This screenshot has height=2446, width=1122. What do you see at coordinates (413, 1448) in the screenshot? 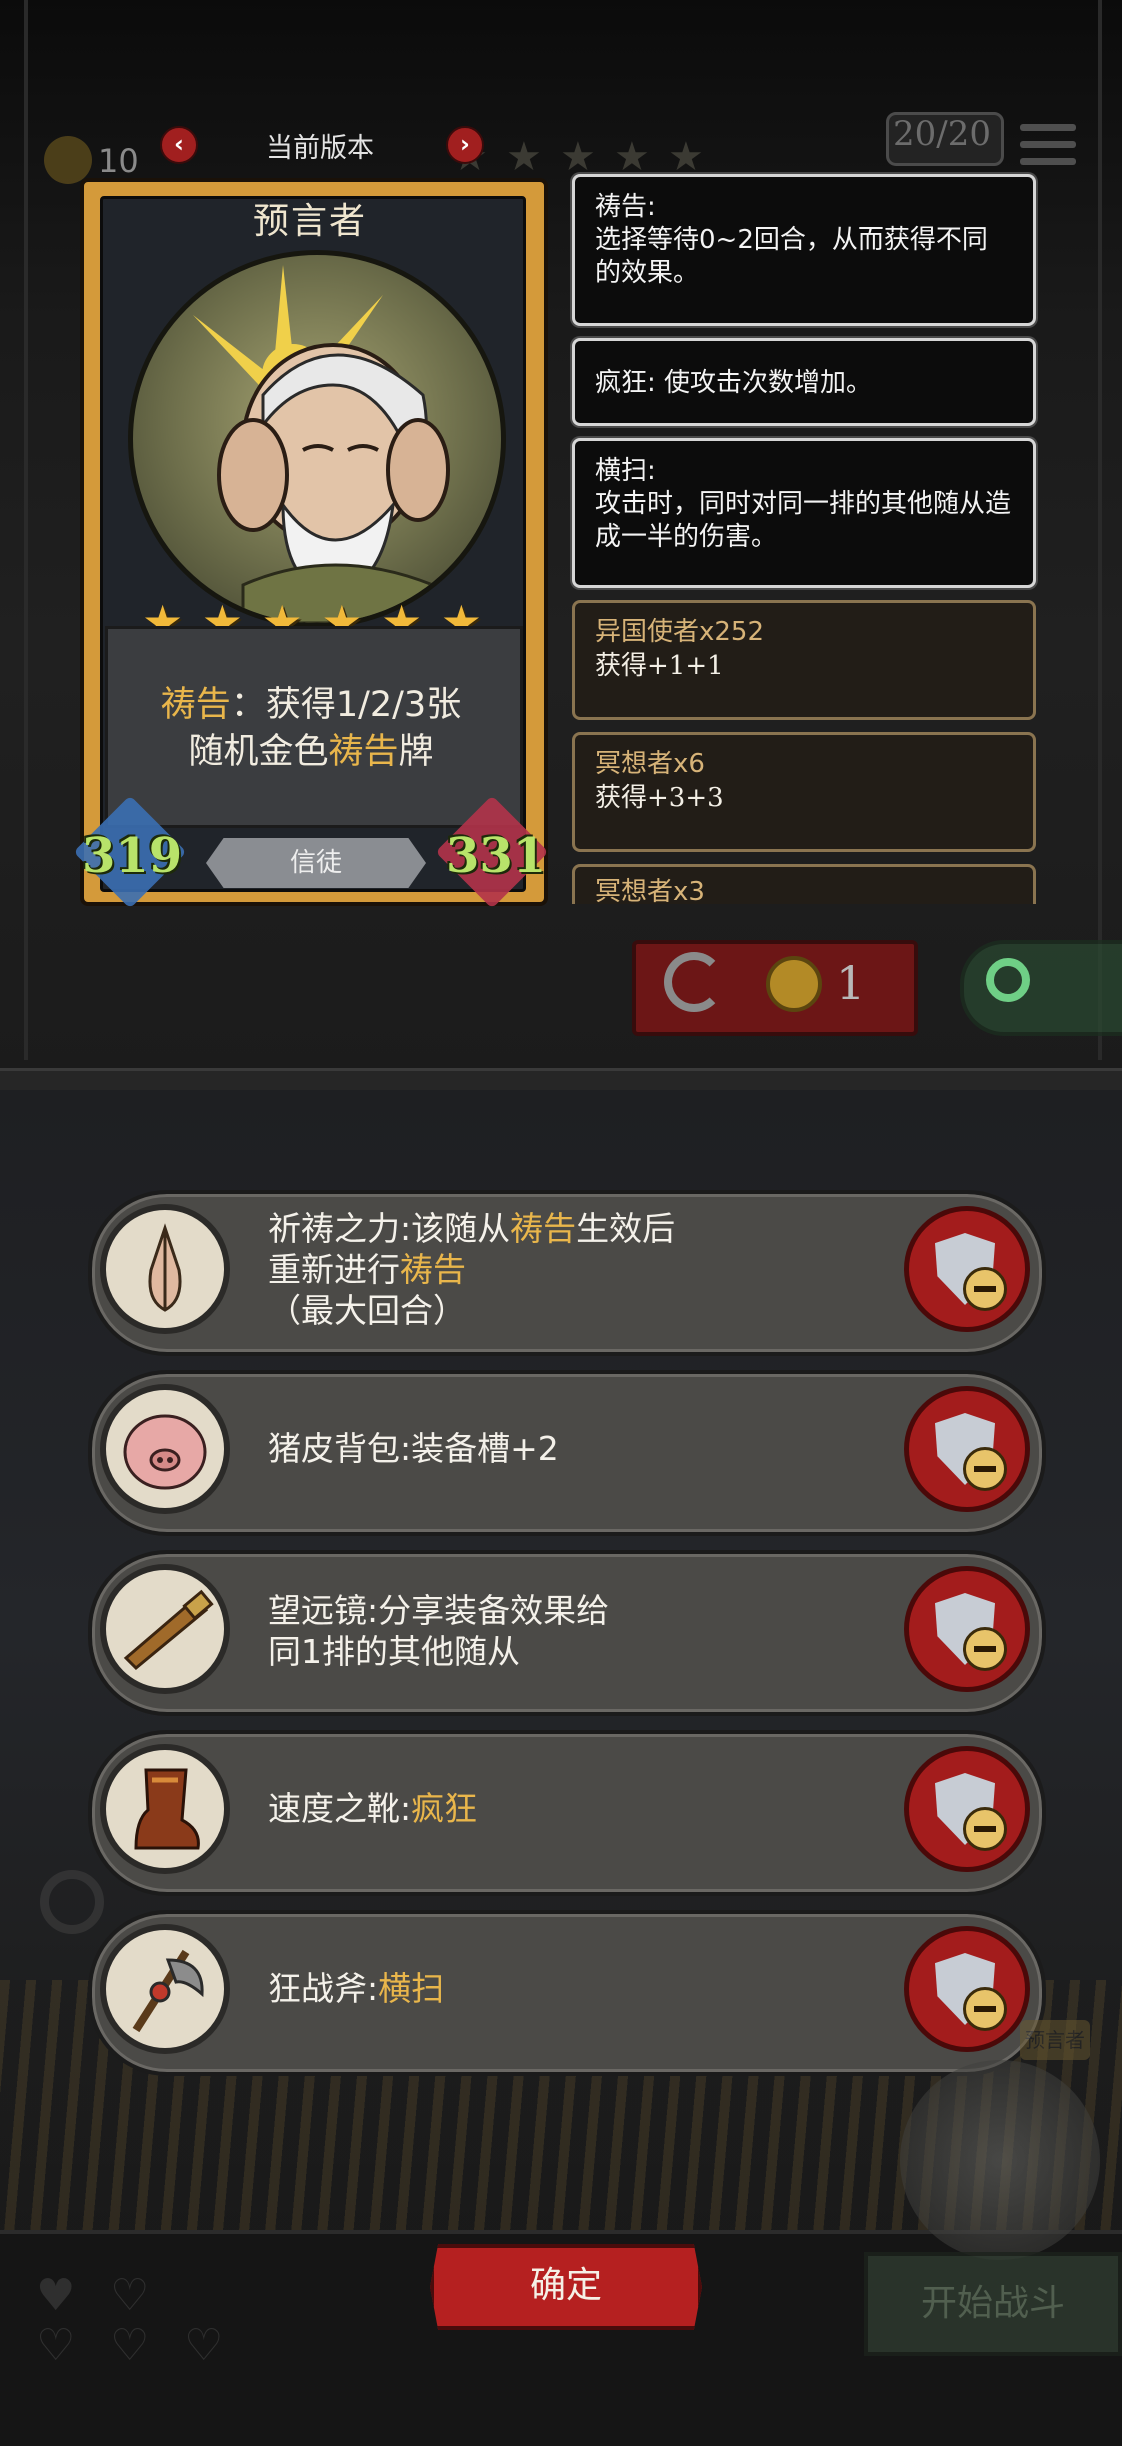
I see `equip-text: 猪皮背包:装备槽+2` at bounding box center [413, 1448].